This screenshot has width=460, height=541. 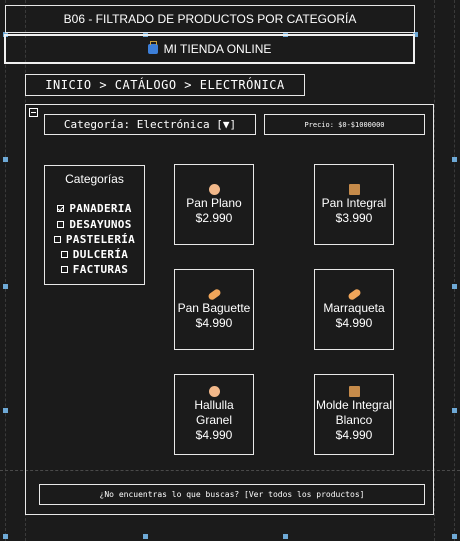 I want to click on store-header: MI TIENDA ONLINE, so click(x=209, y=49).